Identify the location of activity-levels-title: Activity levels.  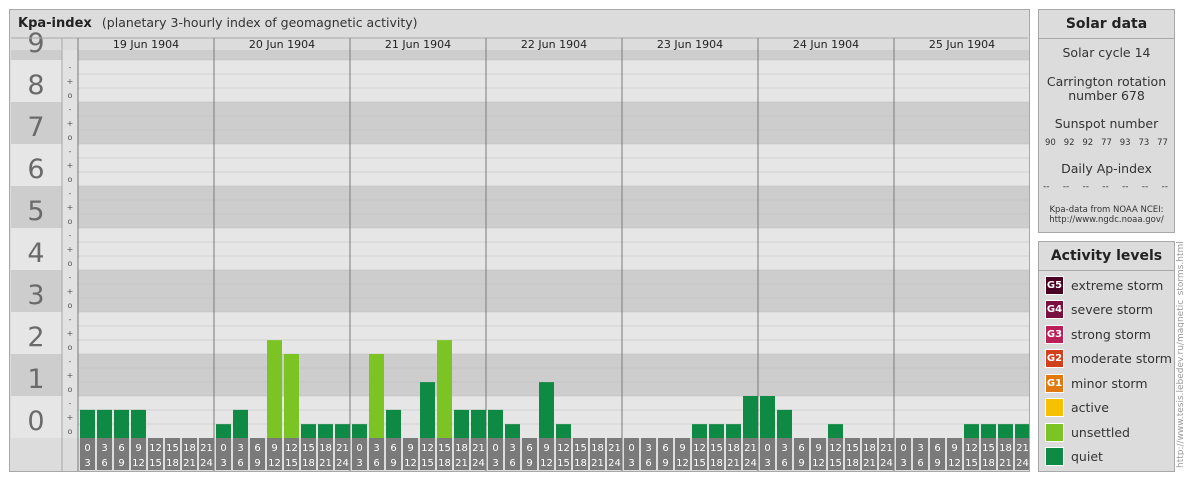
(1106, 256).